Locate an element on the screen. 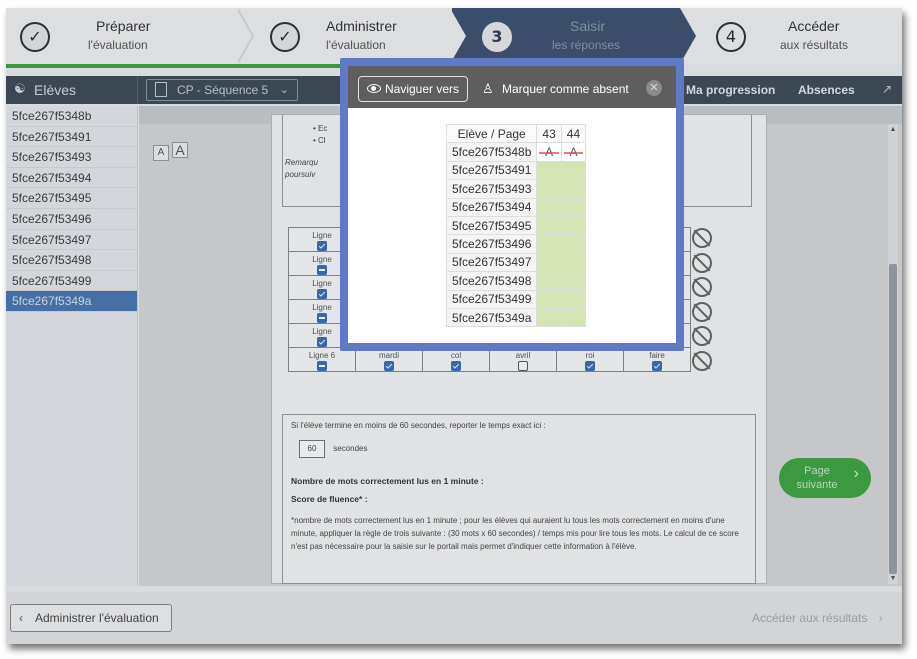 This screenshot has width=917, height=659. mark-absent-label: Marquer comme absent is located at coordinates (565, 89).